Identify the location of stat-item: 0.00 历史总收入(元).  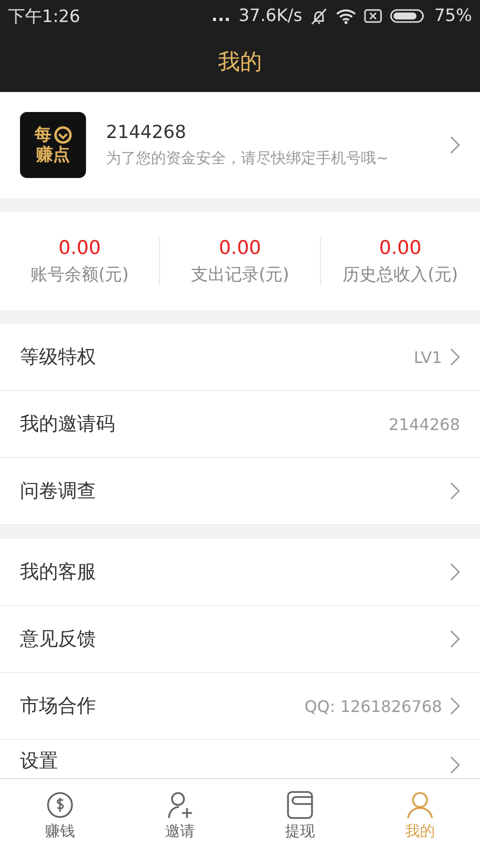
(400, 261).